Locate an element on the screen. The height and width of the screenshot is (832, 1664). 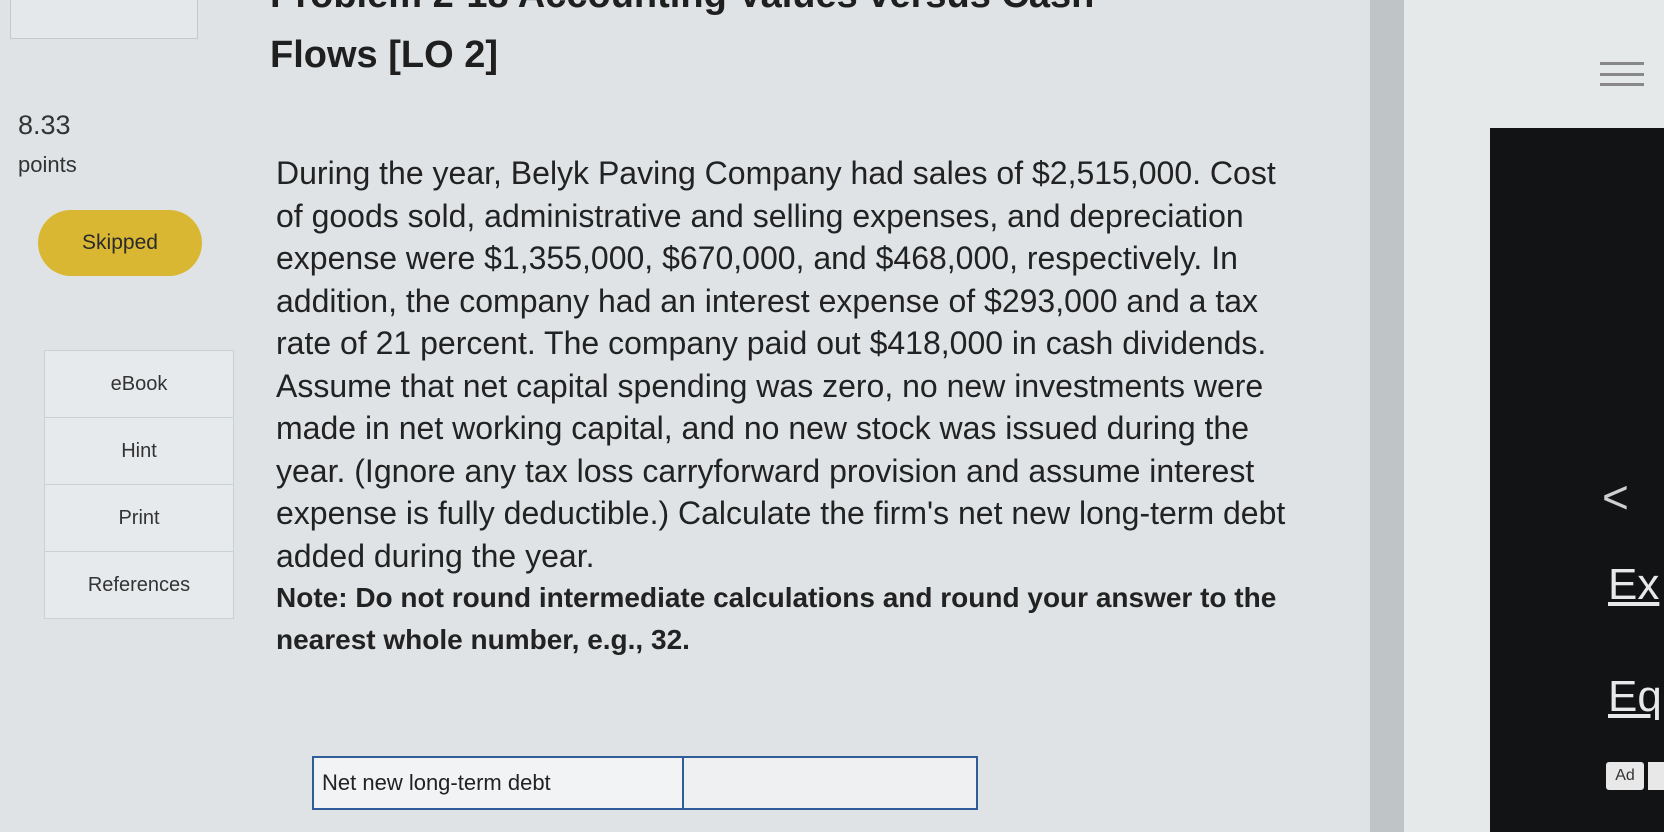
references-button: References is located at coordinates (139, 585).